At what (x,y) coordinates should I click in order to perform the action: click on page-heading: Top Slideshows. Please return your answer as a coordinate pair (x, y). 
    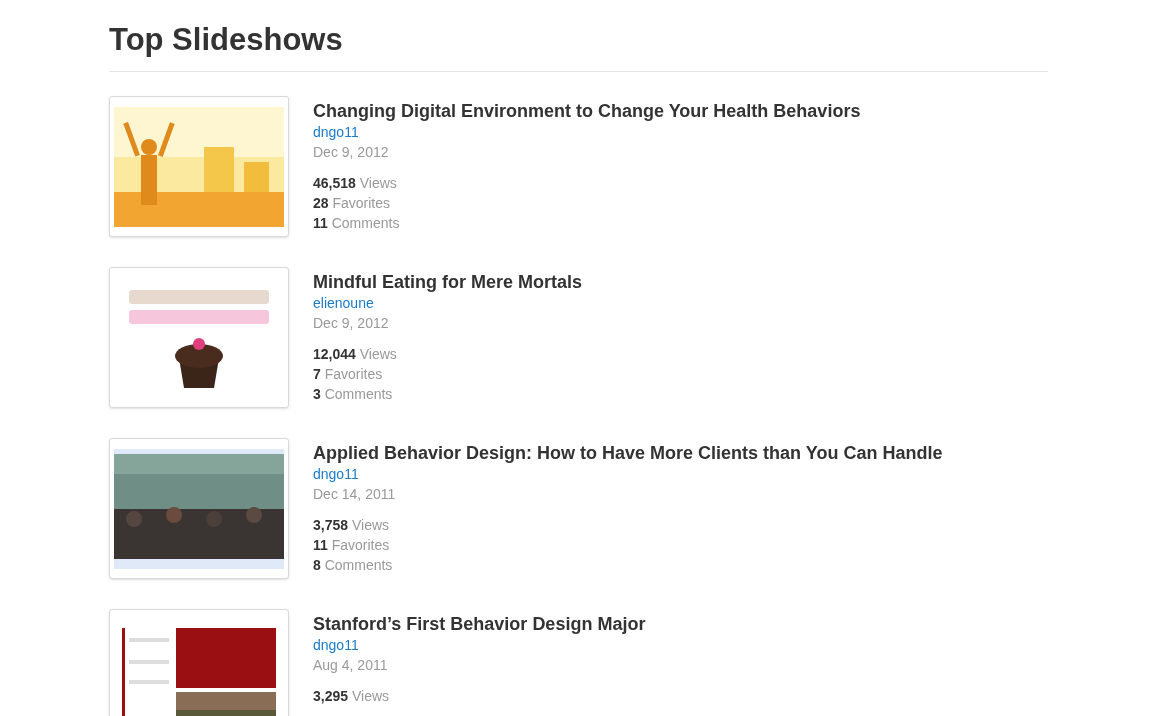
    Looking at the image, I should click on (226, 40).